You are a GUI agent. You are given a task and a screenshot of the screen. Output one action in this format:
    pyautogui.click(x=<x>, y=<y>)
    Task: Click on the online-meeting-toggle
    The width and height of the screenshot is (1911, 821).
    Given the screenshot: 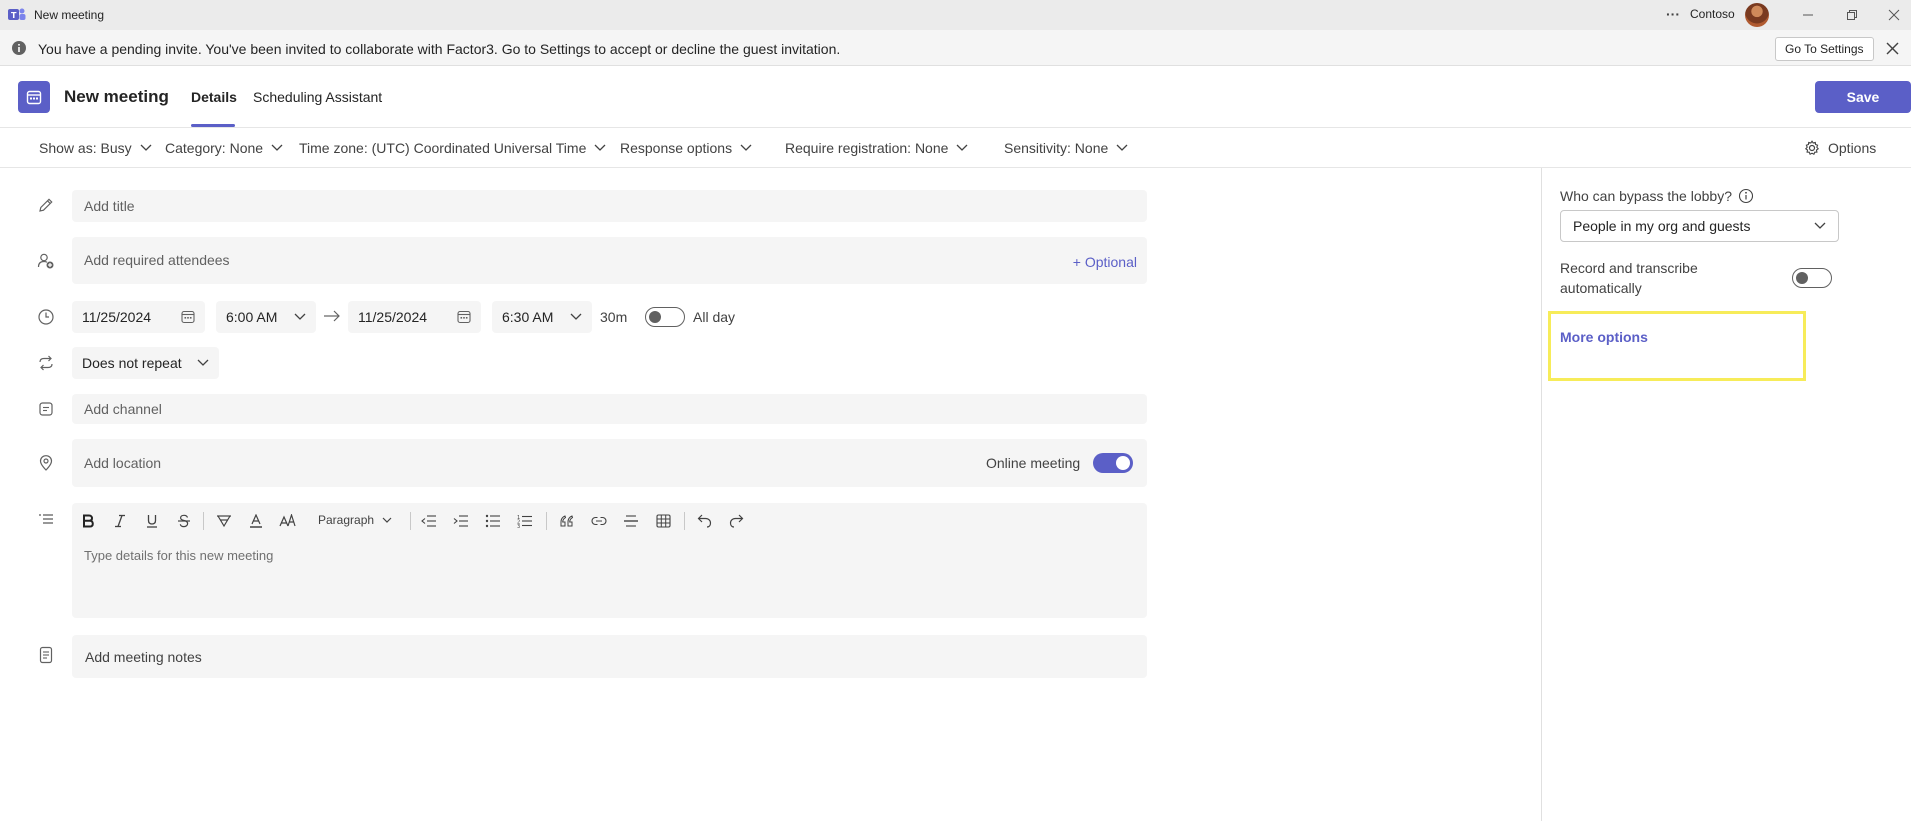 What is the action you would take?
    pyautogui.click(x=1113, y=463)
    